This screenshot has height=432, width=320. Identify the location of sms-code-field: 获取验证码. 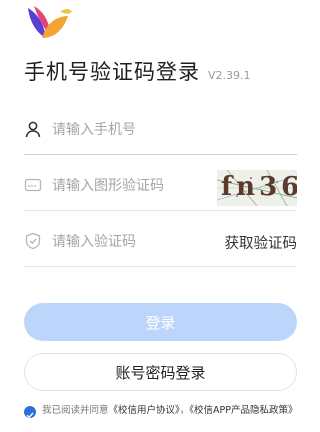
(160, 242).